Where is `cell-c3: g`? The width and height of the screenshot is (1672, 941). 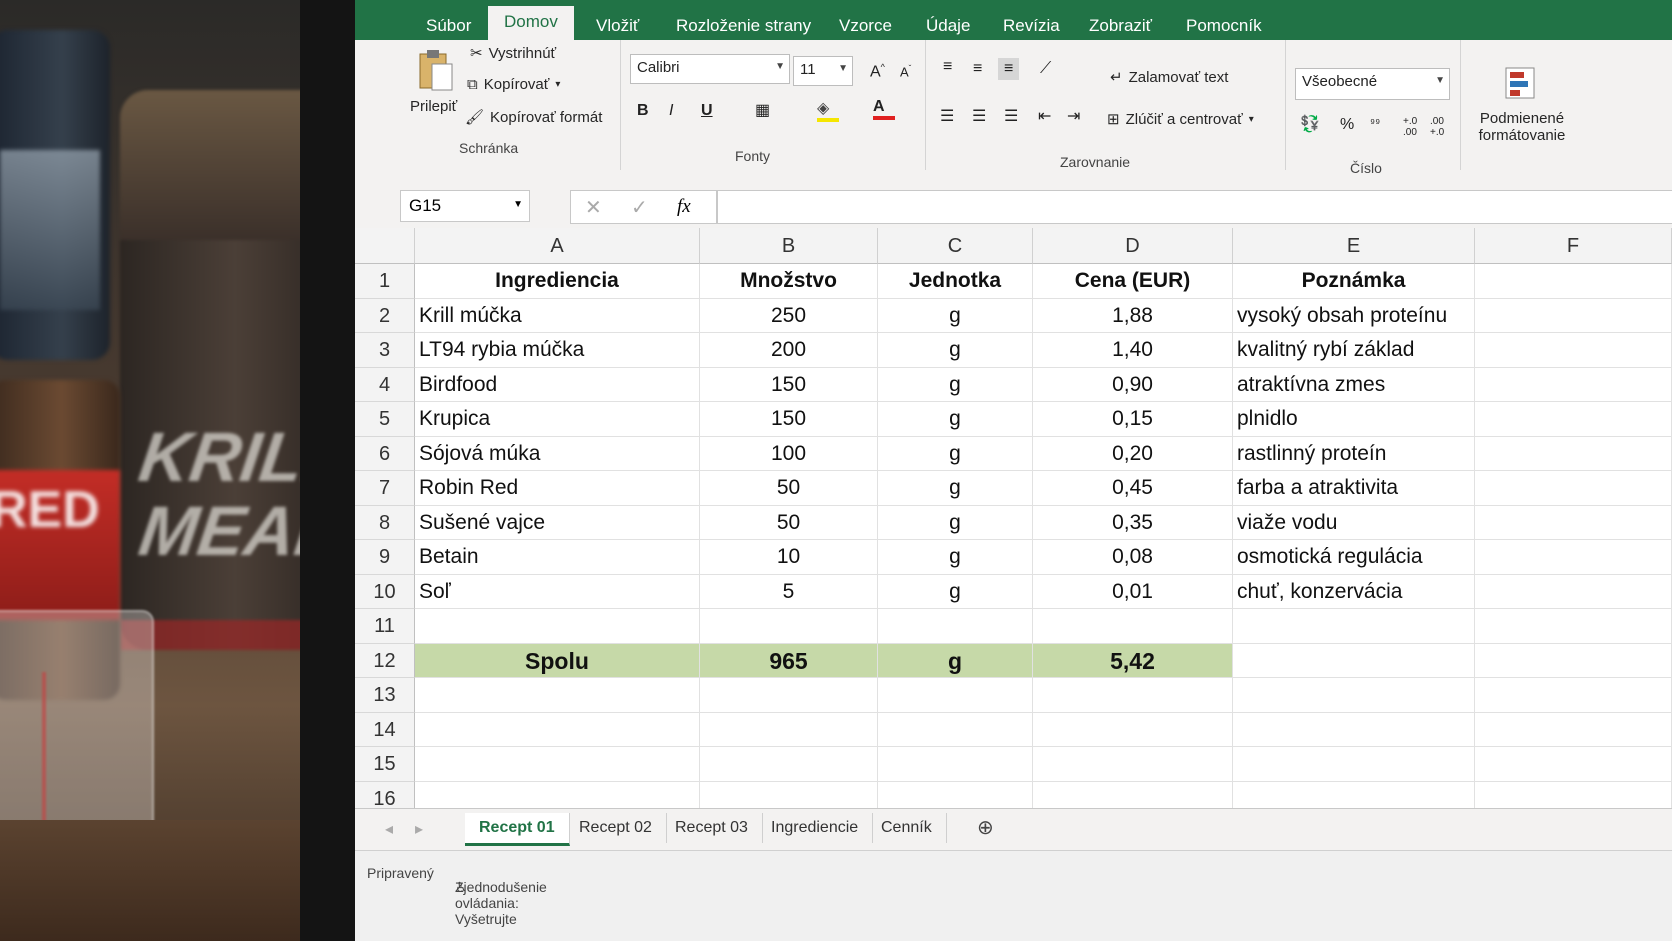
cell-c3: g is located at coordinates (955, 350).